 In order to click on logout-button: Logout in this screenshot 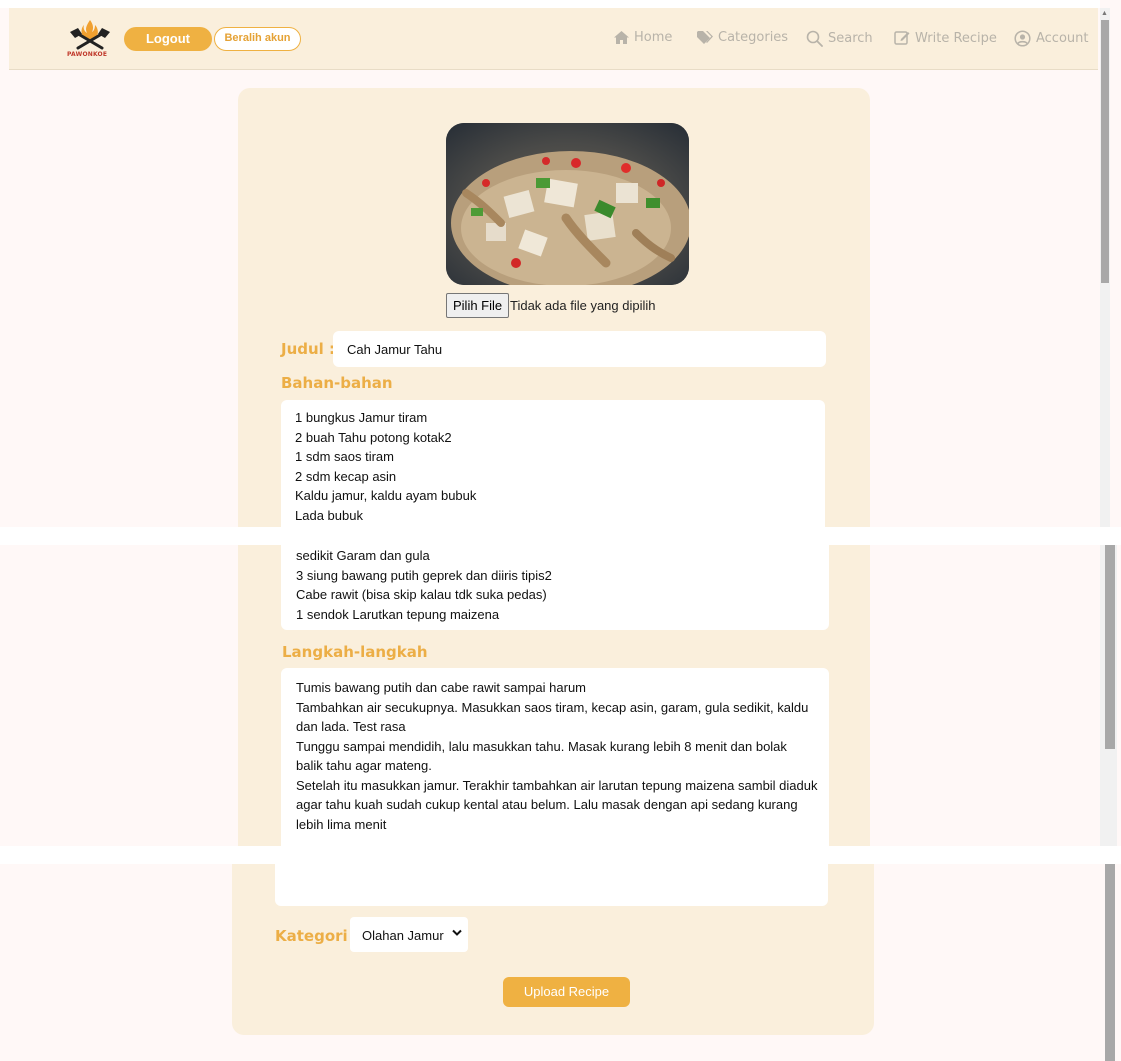, I will do `click(168, 39)`.